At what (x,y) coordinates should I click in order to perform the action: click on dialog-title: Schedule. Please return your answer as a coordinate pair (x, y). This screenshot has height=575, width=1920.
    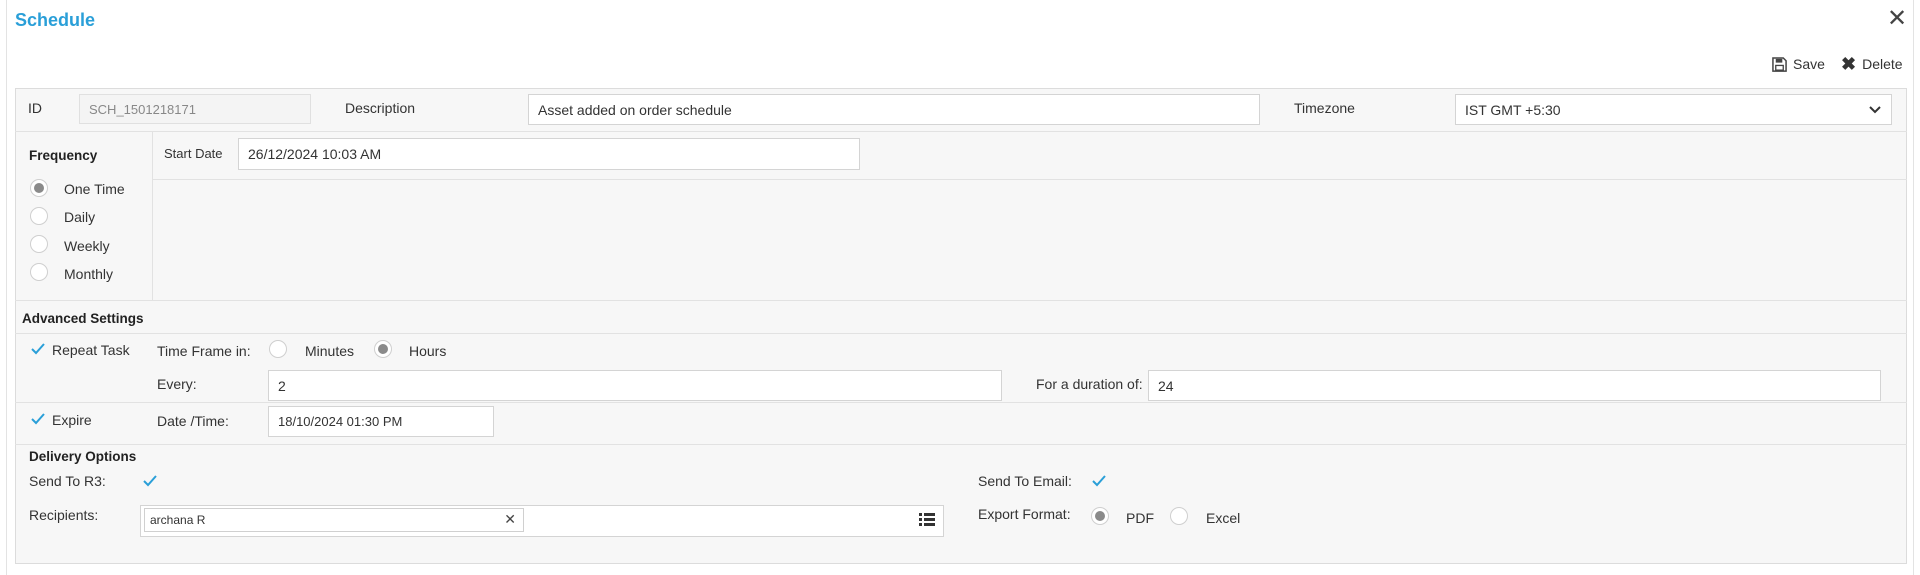
    Looking at the image, I should click on (55, 20).